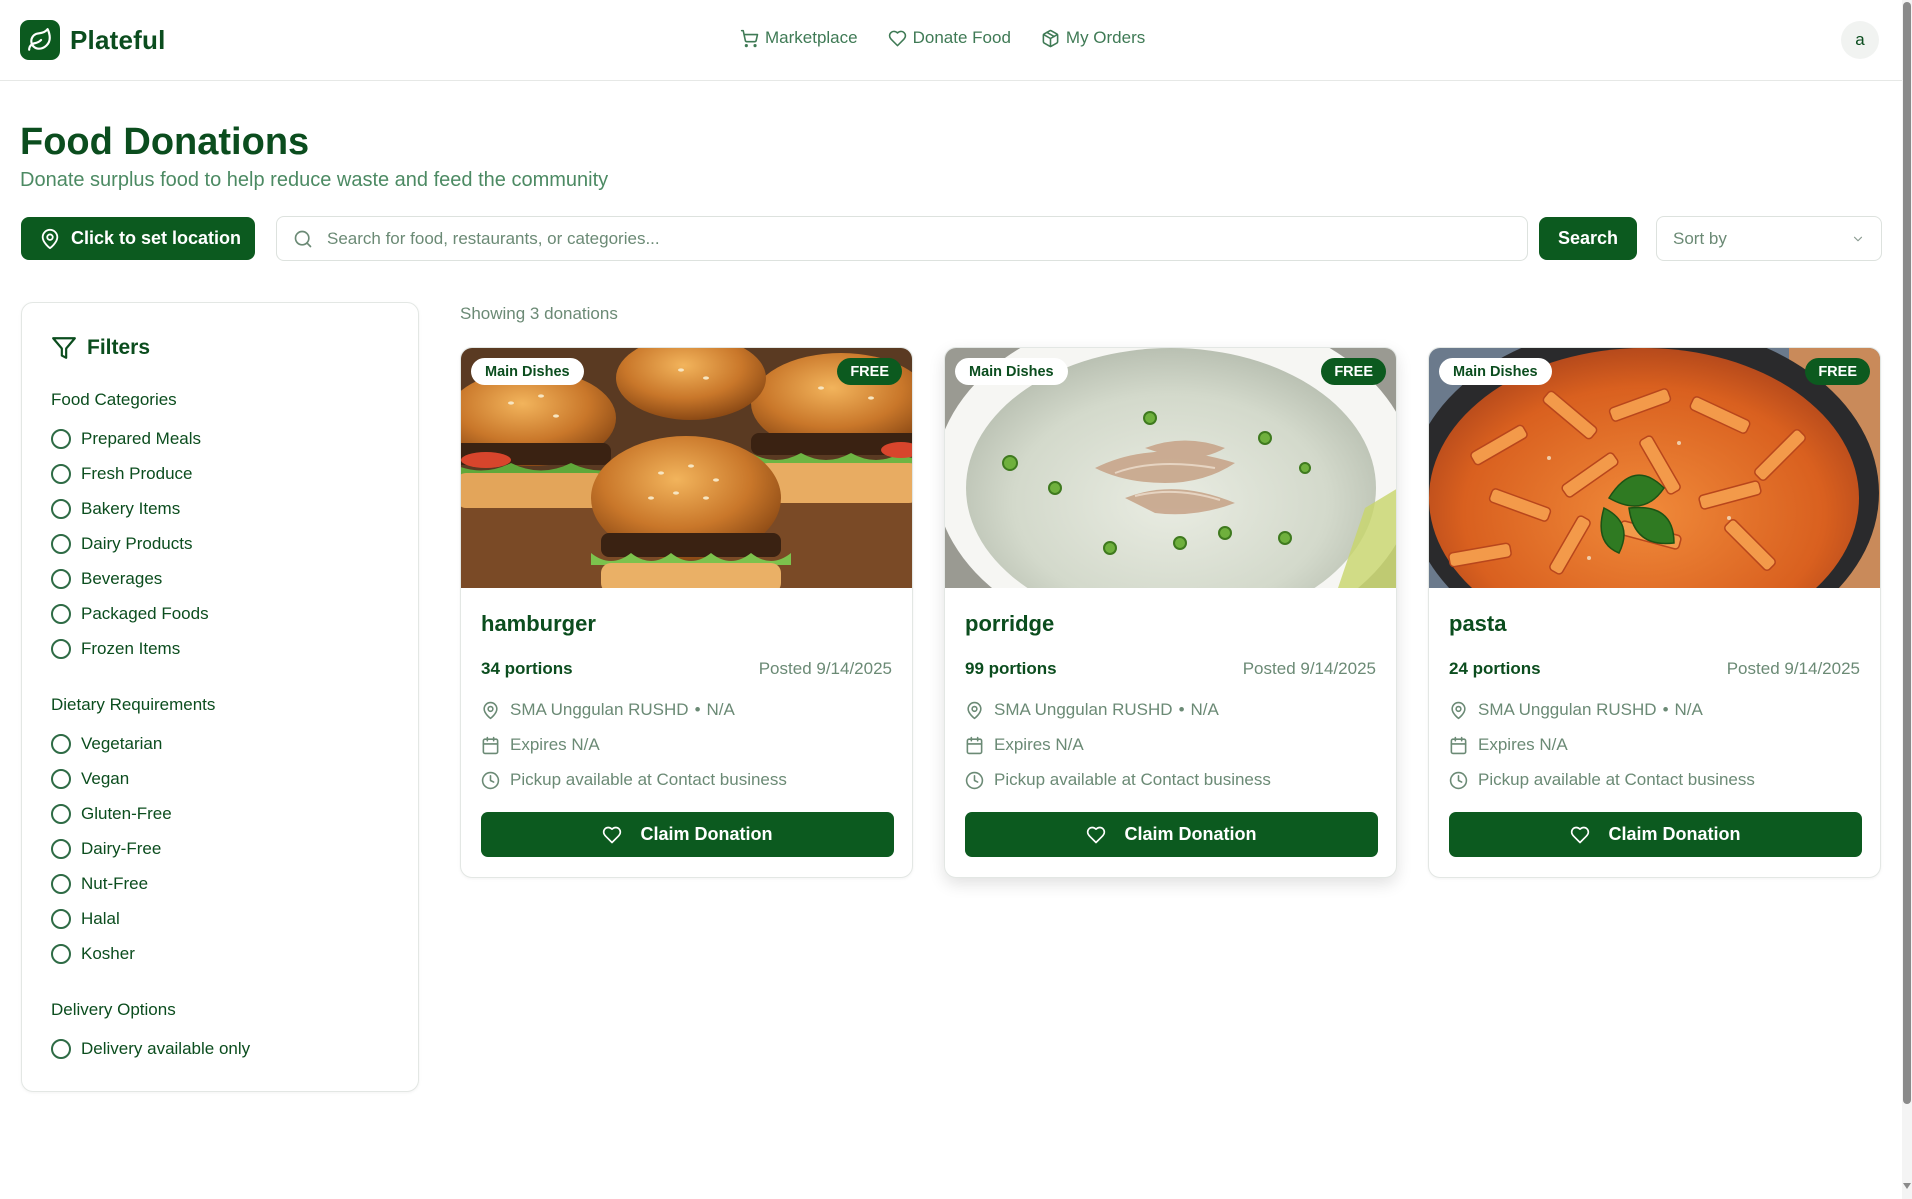 The height and width of the screenshot is (1199, 1912). What do you see at coordinates (119, 347) in the screenshot?
I see `filters-title: Filters` at bounding box center [119, 347].